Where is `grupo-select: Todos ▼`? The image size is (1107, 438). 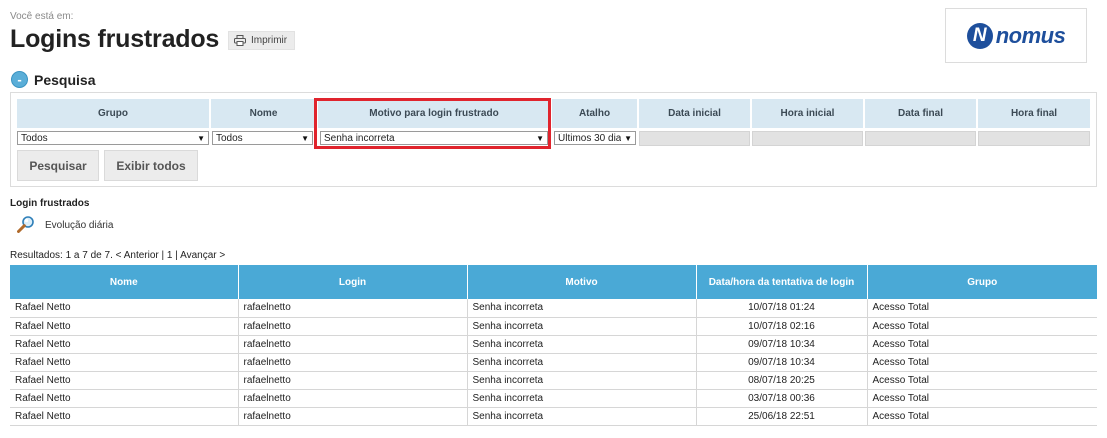 grupo-select: Todos ▼ is located at coordinates (113, 138).